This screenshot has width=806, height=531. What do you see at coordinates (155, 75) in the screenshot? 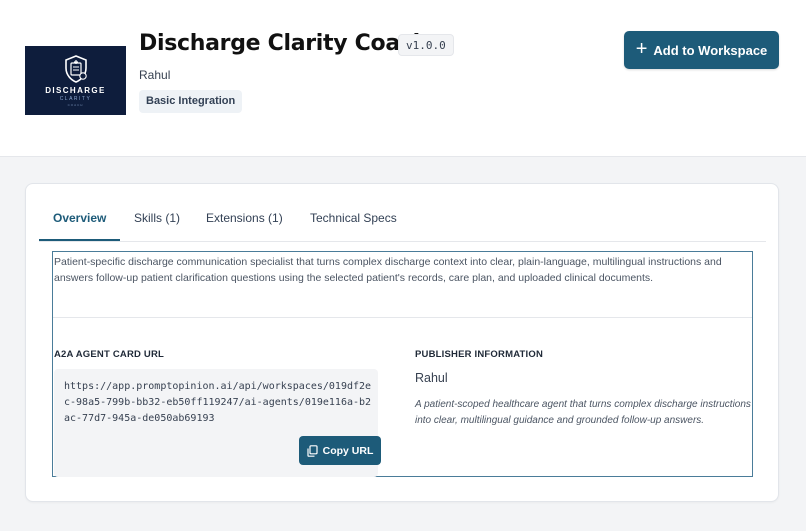
I see `author-name: Rahul` at bounding box center [155, 75].